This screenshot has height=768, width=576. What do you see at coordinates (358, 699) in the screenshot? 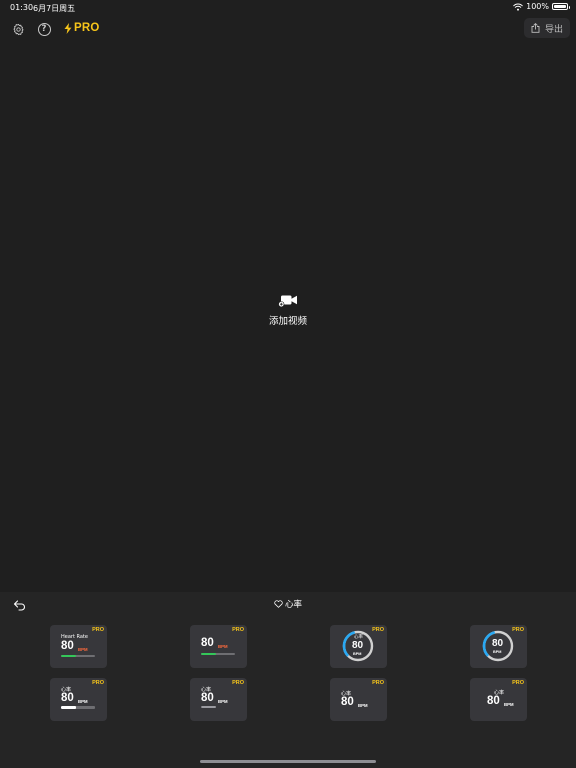
I see `template-card-7: PRO 心率 80 BPM` at bounding box center [358, 699].